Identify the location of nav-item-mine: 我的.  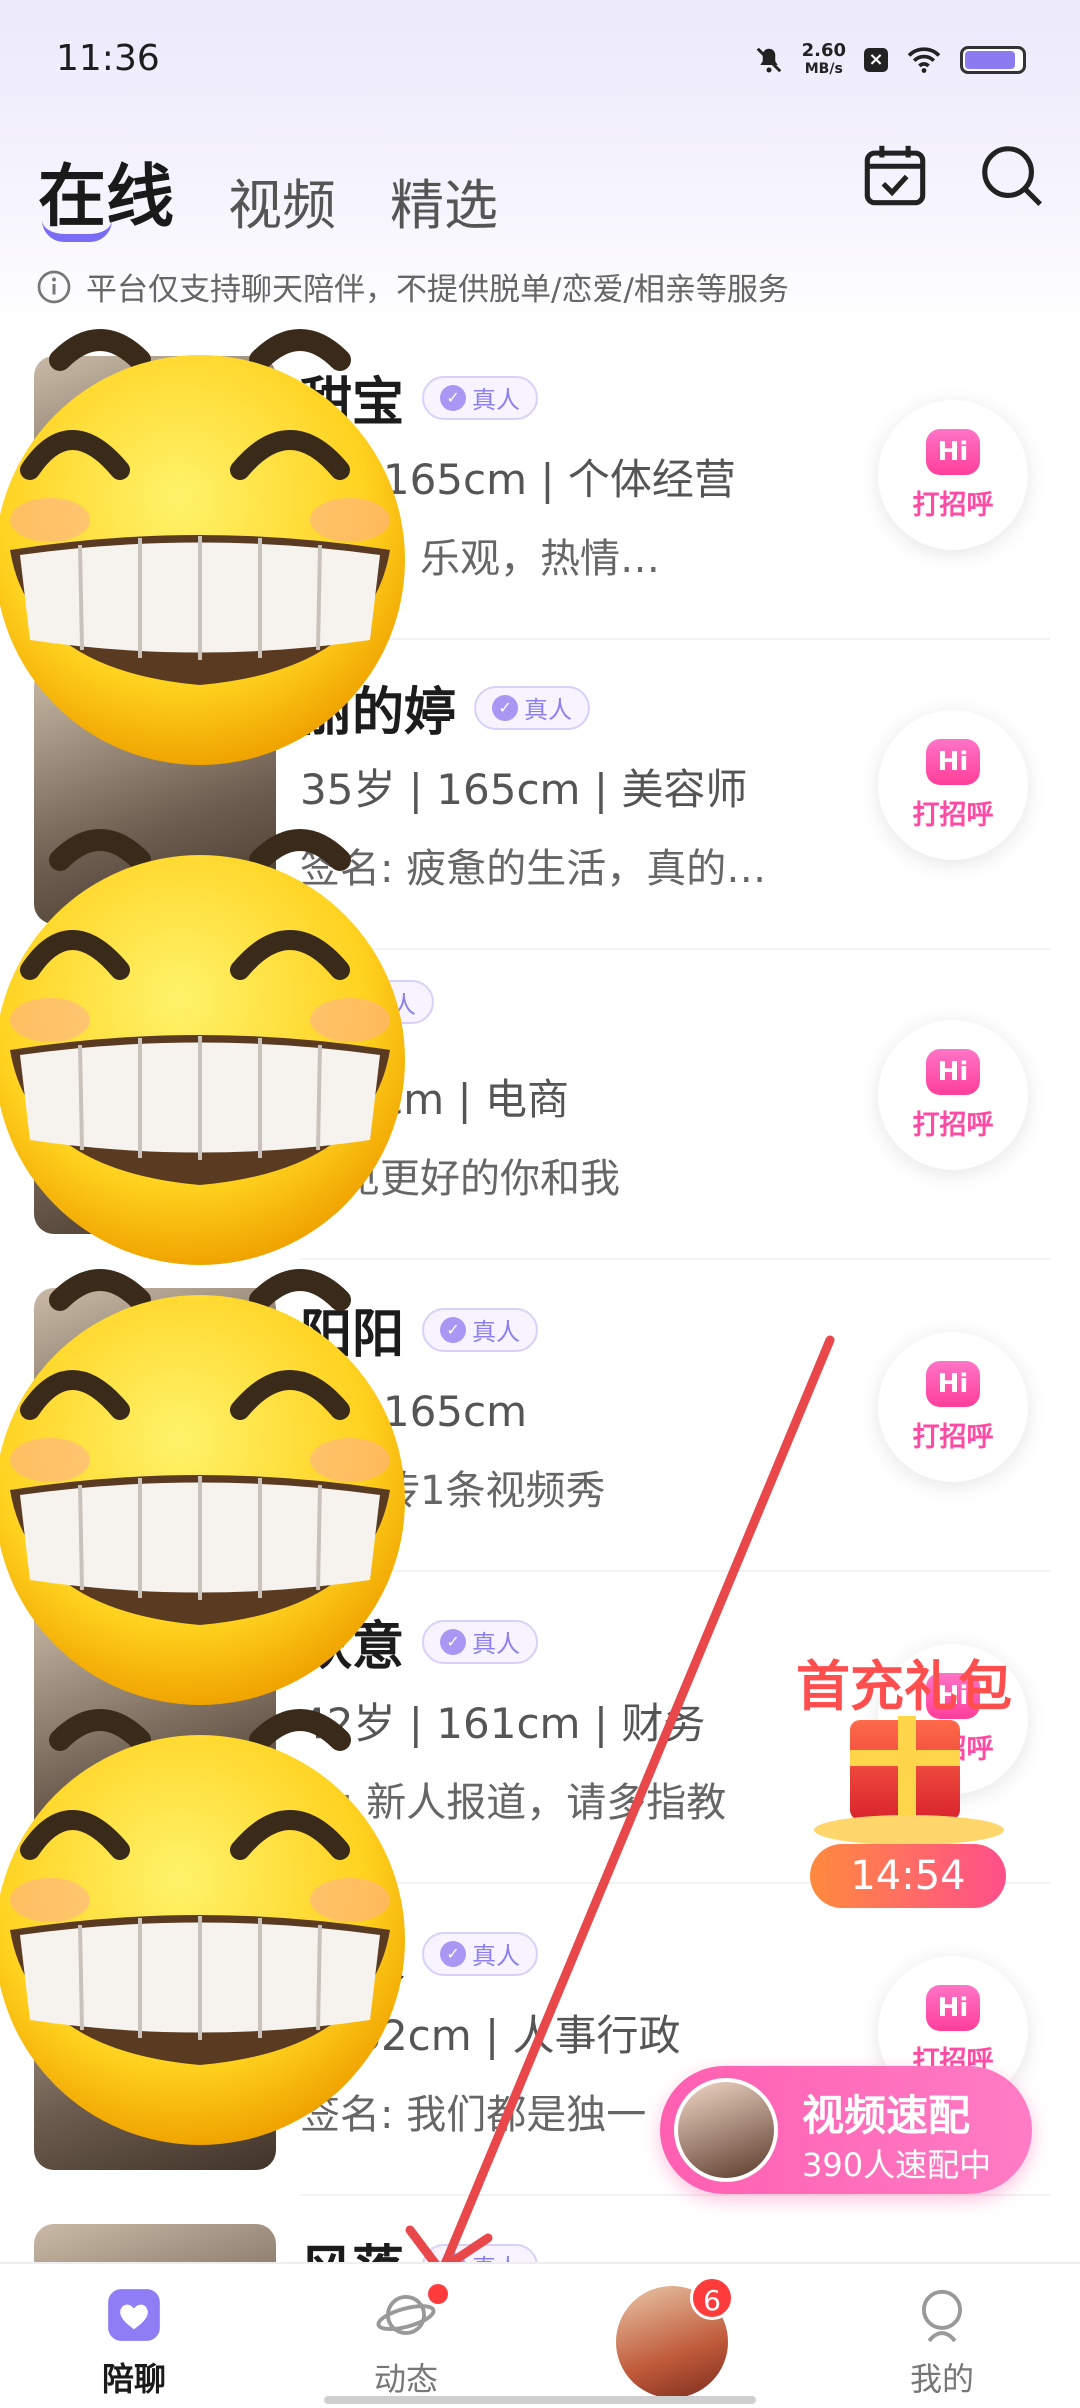
(942, 2336).